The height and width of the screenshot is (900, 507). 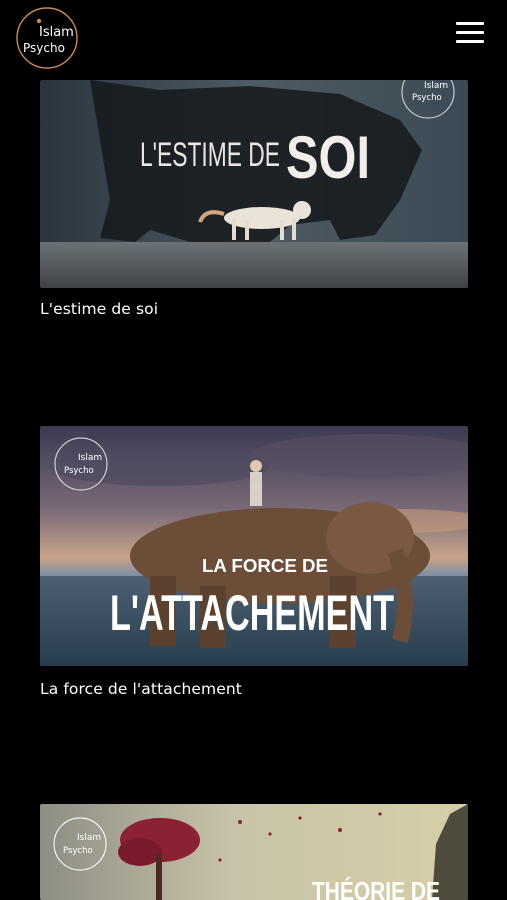 What do you see at coordinates (44, 48) in the screenshot?
I see `logo-text-bottom: Psycho` at bounding box center [44, 48].